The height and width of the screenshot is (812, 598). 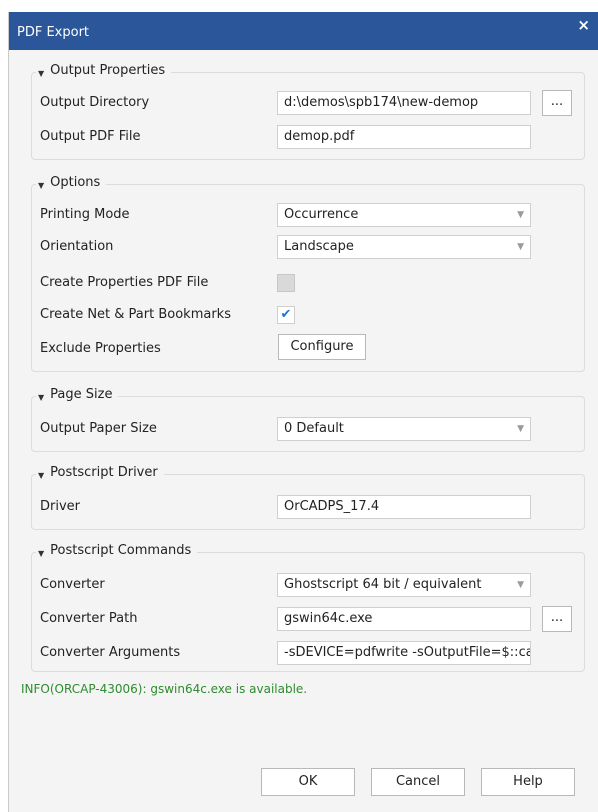 What do you see at coordinates (383, 584) in the screenshot?
I see `converter-value: Ghostscript 64 bit / equivalent` at bounding box center [383, 584].